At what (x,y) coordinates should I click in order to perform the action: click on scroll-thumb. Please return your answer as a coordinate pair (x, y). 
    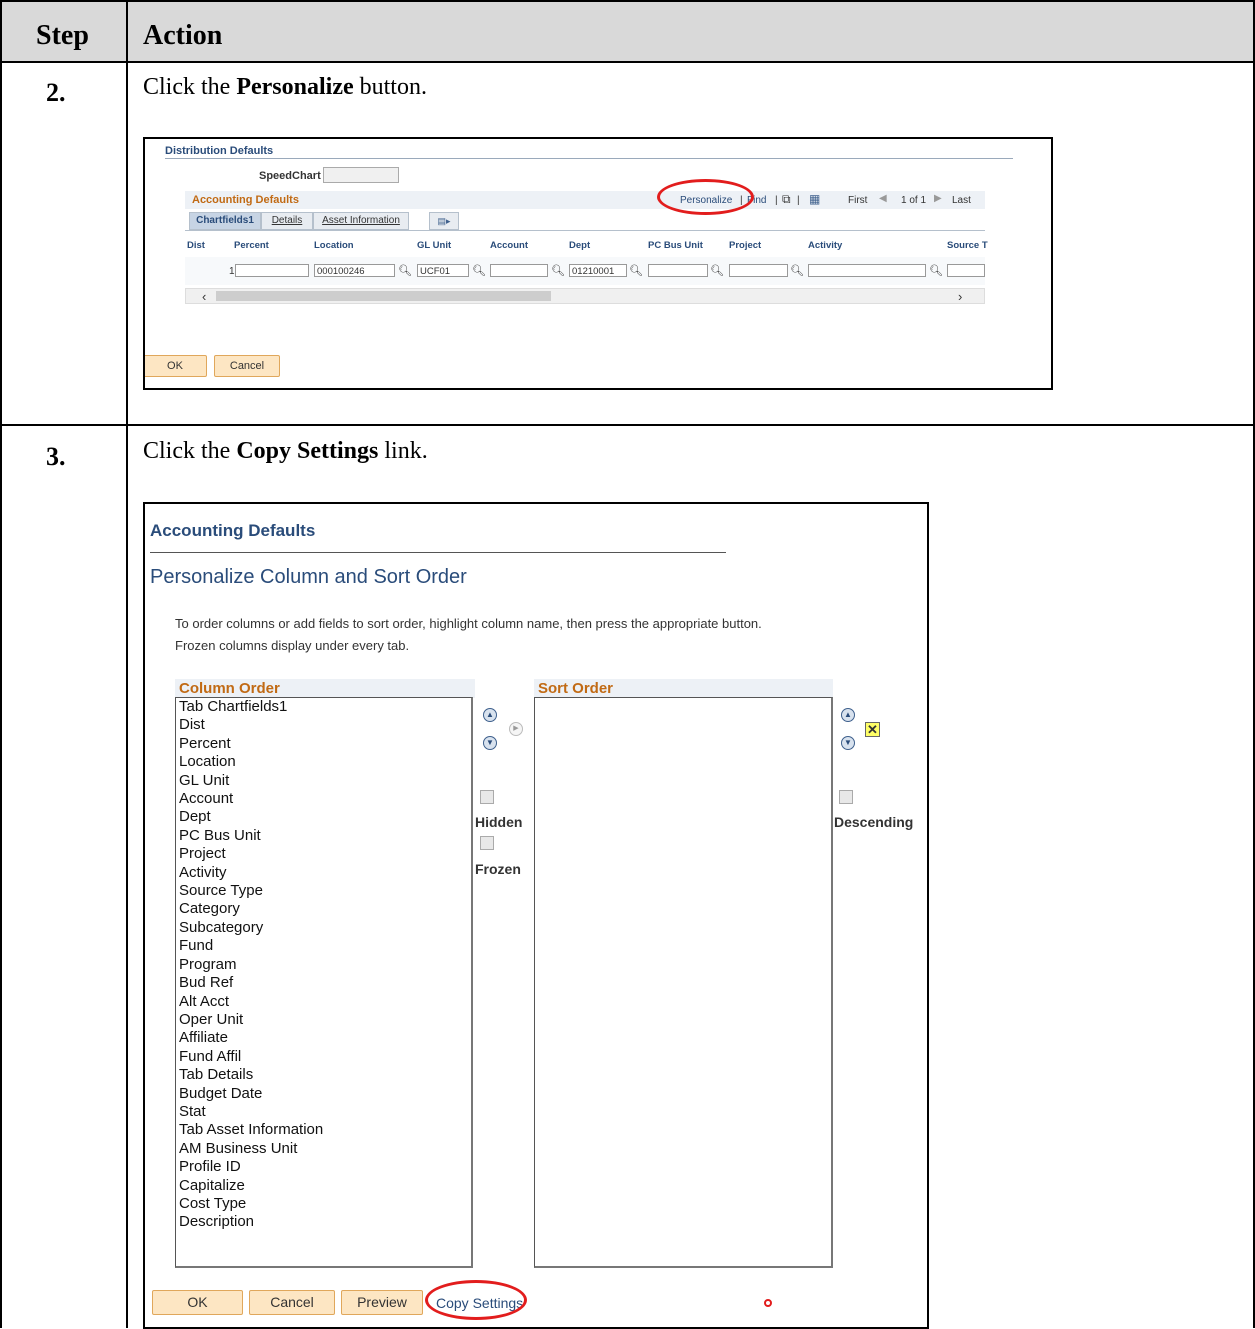
    Looking at the image, I should click on (383, 296).